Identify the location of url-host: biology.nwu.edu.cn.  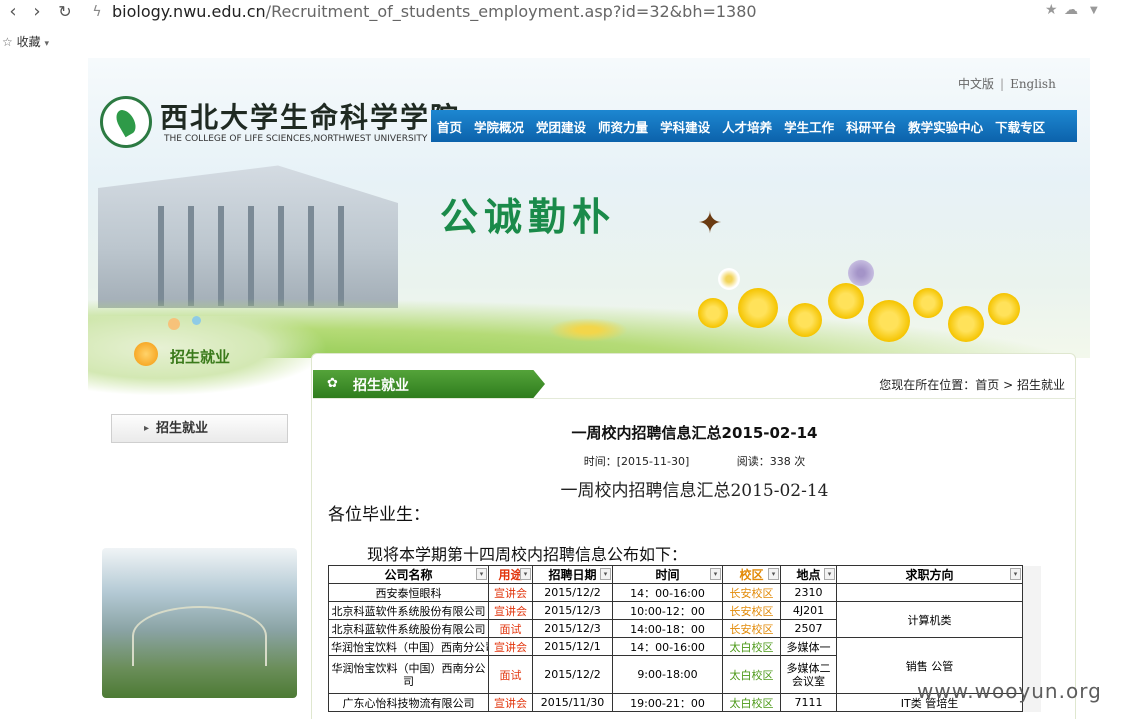
(189, 11).